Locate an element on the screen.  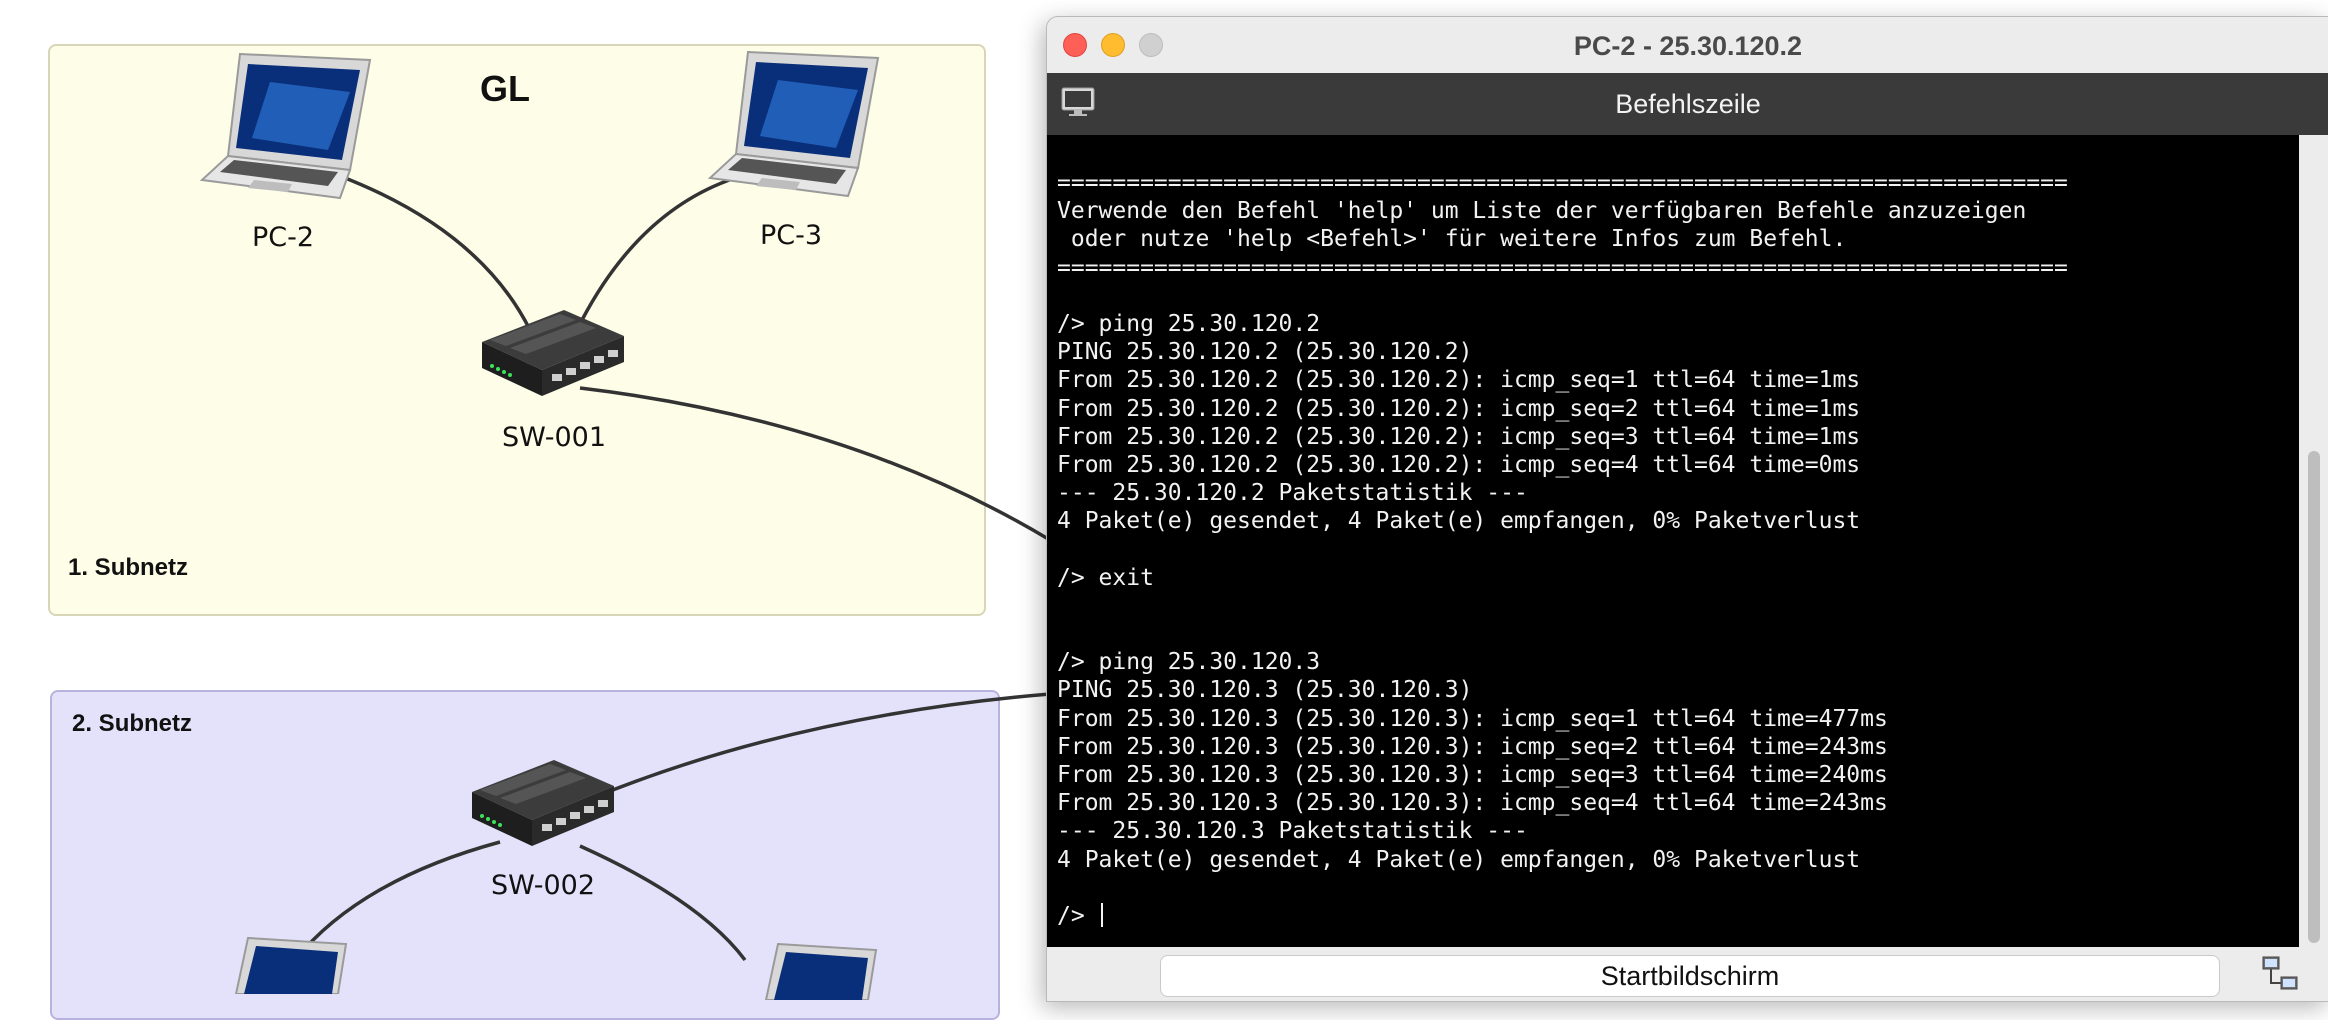
console-line: PING 25.30.120.2 (25.30.120.2) is located at coordinates (1265, 352).